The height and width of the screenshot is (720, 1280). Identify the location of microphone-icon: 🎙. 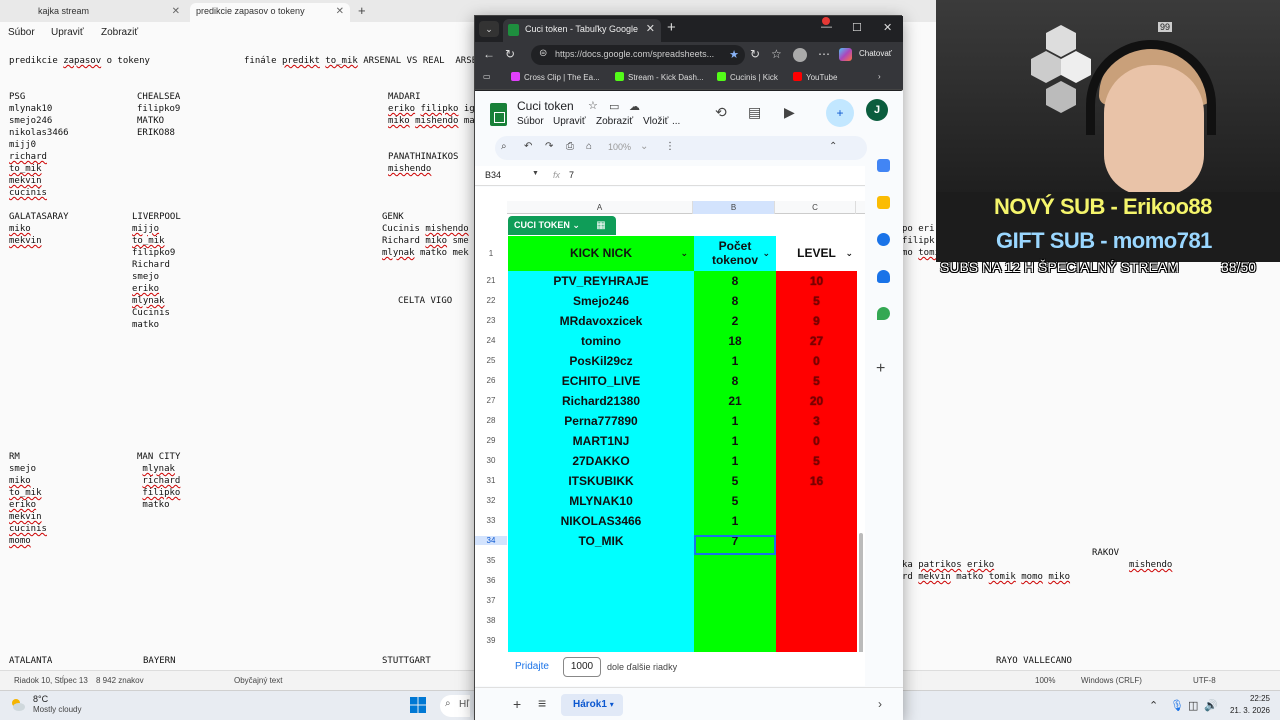
(1177, 705).